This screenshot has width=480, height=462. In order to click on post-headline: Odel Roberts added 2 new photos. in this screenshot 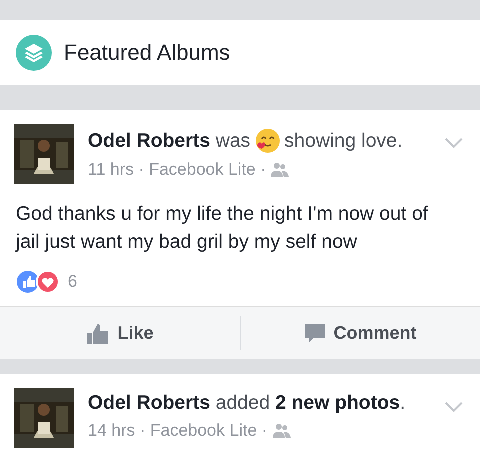, I will do `click(247, 403)`.